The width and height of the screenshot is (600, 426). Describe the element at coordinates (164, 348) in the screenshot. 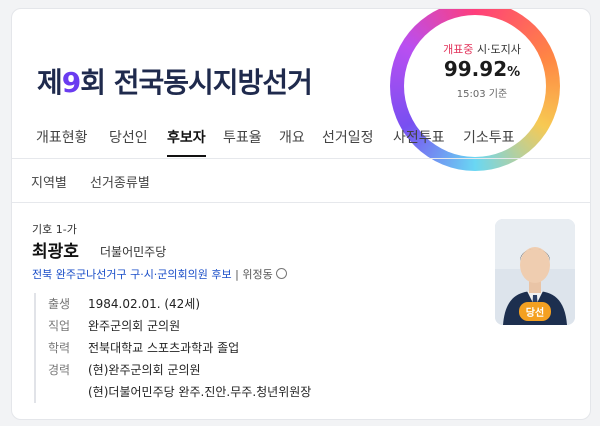

I see `info-value: 전북대학교 스포츠과학과 졸업` at that location.